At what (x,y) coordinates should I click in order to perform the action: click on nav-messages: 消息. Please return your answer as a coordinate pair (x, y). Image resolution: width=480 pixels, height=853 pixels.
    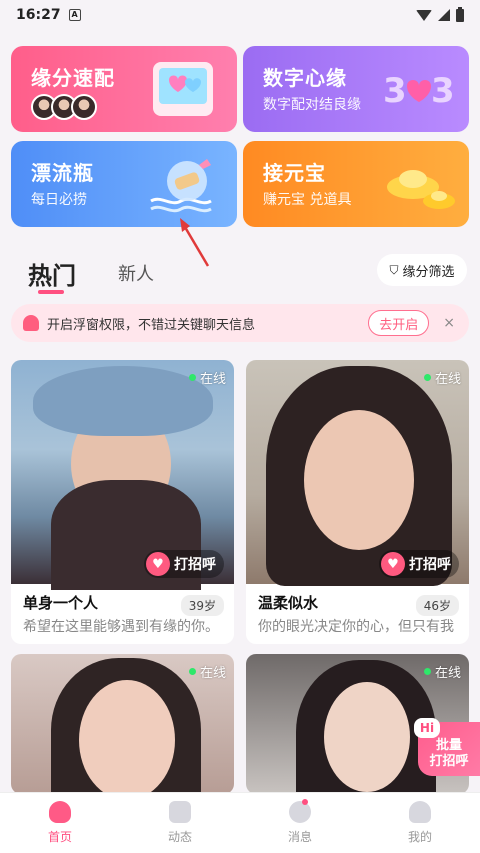
    Looking at the image, I should click on (300, 823).